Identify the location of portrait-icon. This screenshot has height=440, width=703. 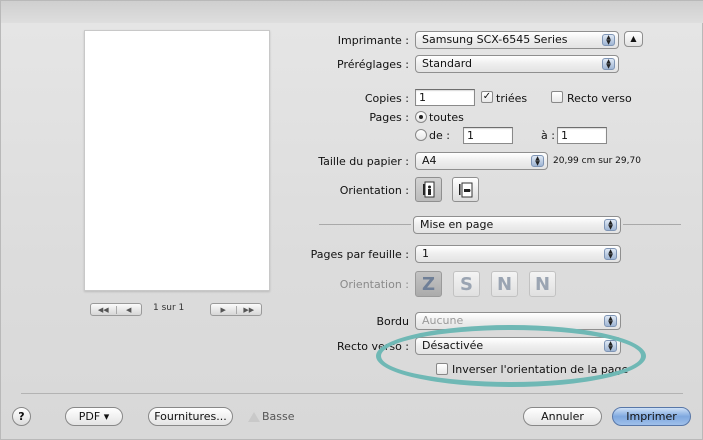
(428, 189).